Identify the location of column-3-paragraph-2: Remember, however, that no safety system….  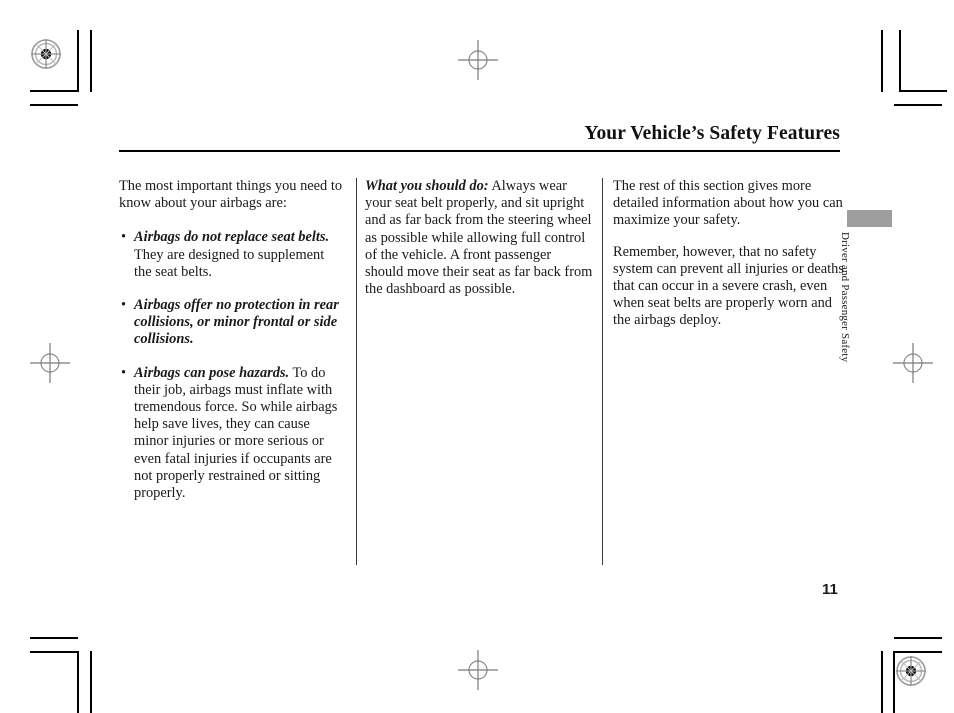
(728, 286).